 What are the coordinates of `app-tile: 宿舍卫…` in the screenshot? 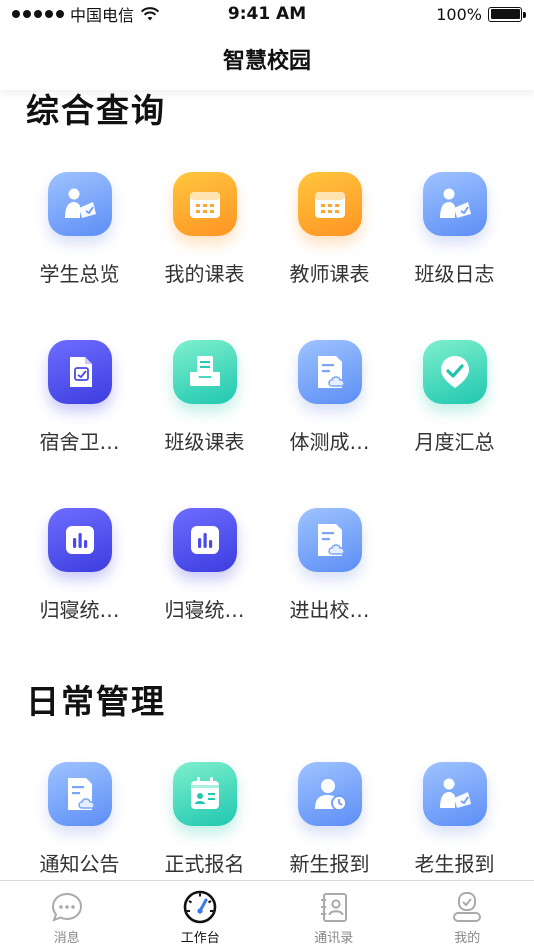 It's located at (79, 396).